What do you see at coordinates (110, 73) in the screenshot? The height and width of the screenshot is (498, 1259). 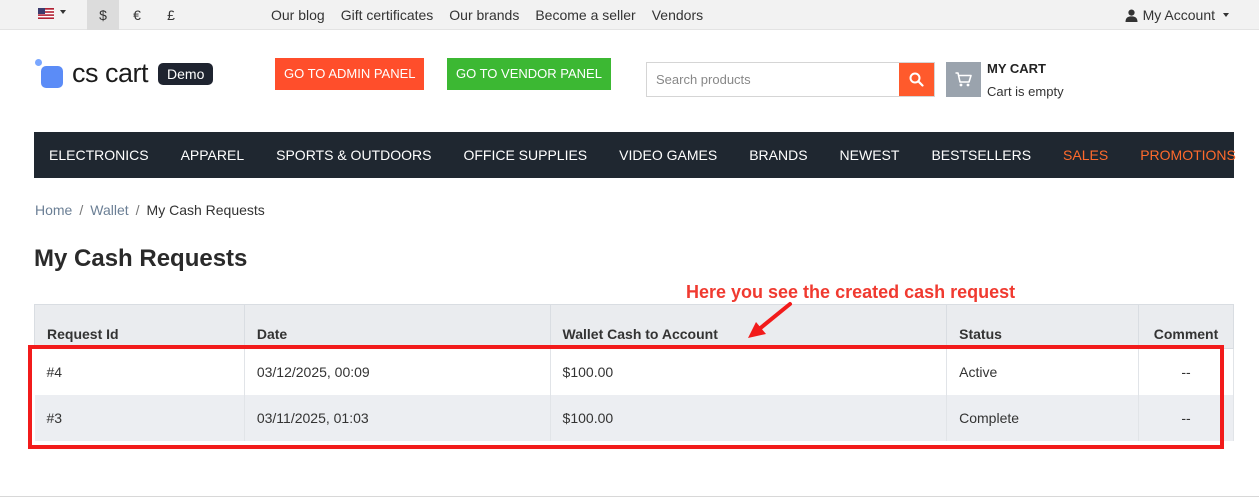 I see `logo-text: cs cart` at bounding box center [110, 73].